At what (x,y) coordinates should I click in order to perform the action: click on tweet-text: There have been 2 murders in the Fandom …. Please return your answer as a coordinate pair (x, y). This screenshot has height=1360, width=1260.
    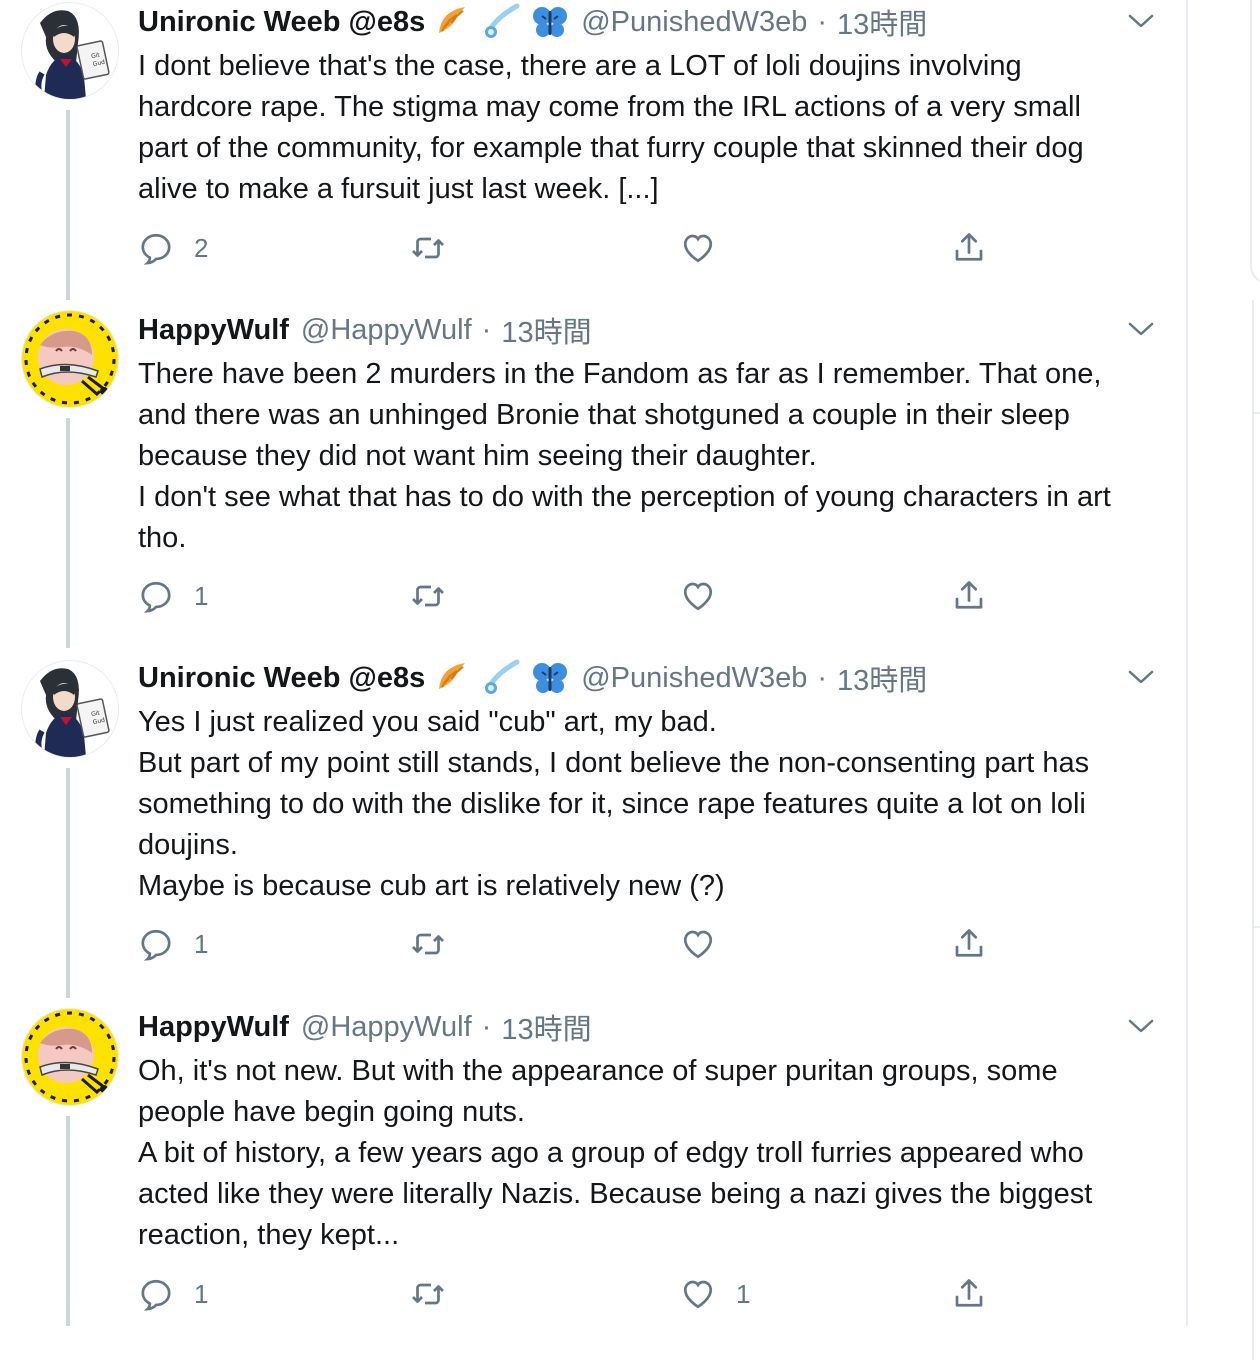
    Looking at the image, I should click on (624, 456).